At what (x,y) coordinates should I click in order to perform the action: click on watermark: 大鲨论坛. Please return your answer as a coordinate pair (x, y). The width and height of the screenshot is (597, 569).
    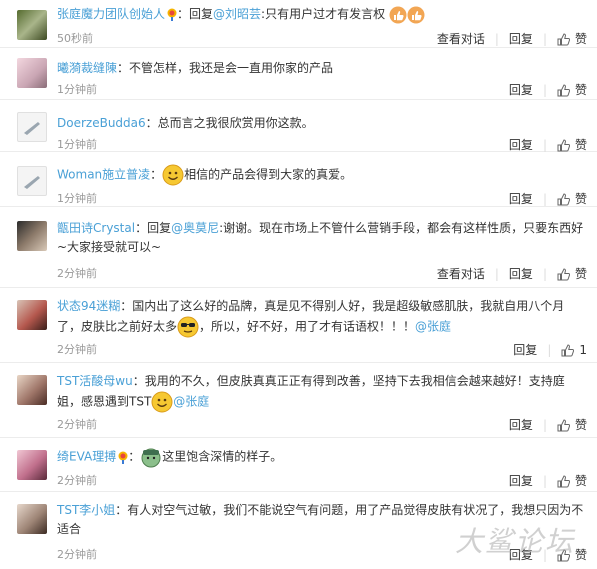
    Looking at the image, I should click on (515, 541).